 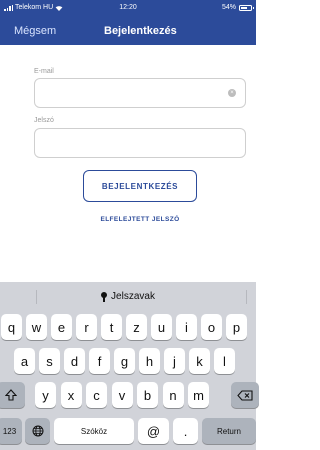 I want to click on key-p: p, so click(x=236, y=327).